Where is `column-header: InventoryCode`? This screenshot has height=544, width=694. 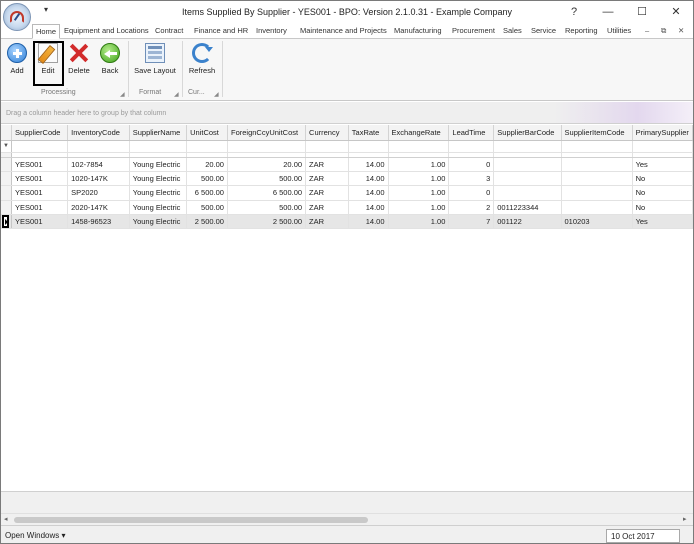
column-header: InventoryCode is located at coordinates (98, 133).